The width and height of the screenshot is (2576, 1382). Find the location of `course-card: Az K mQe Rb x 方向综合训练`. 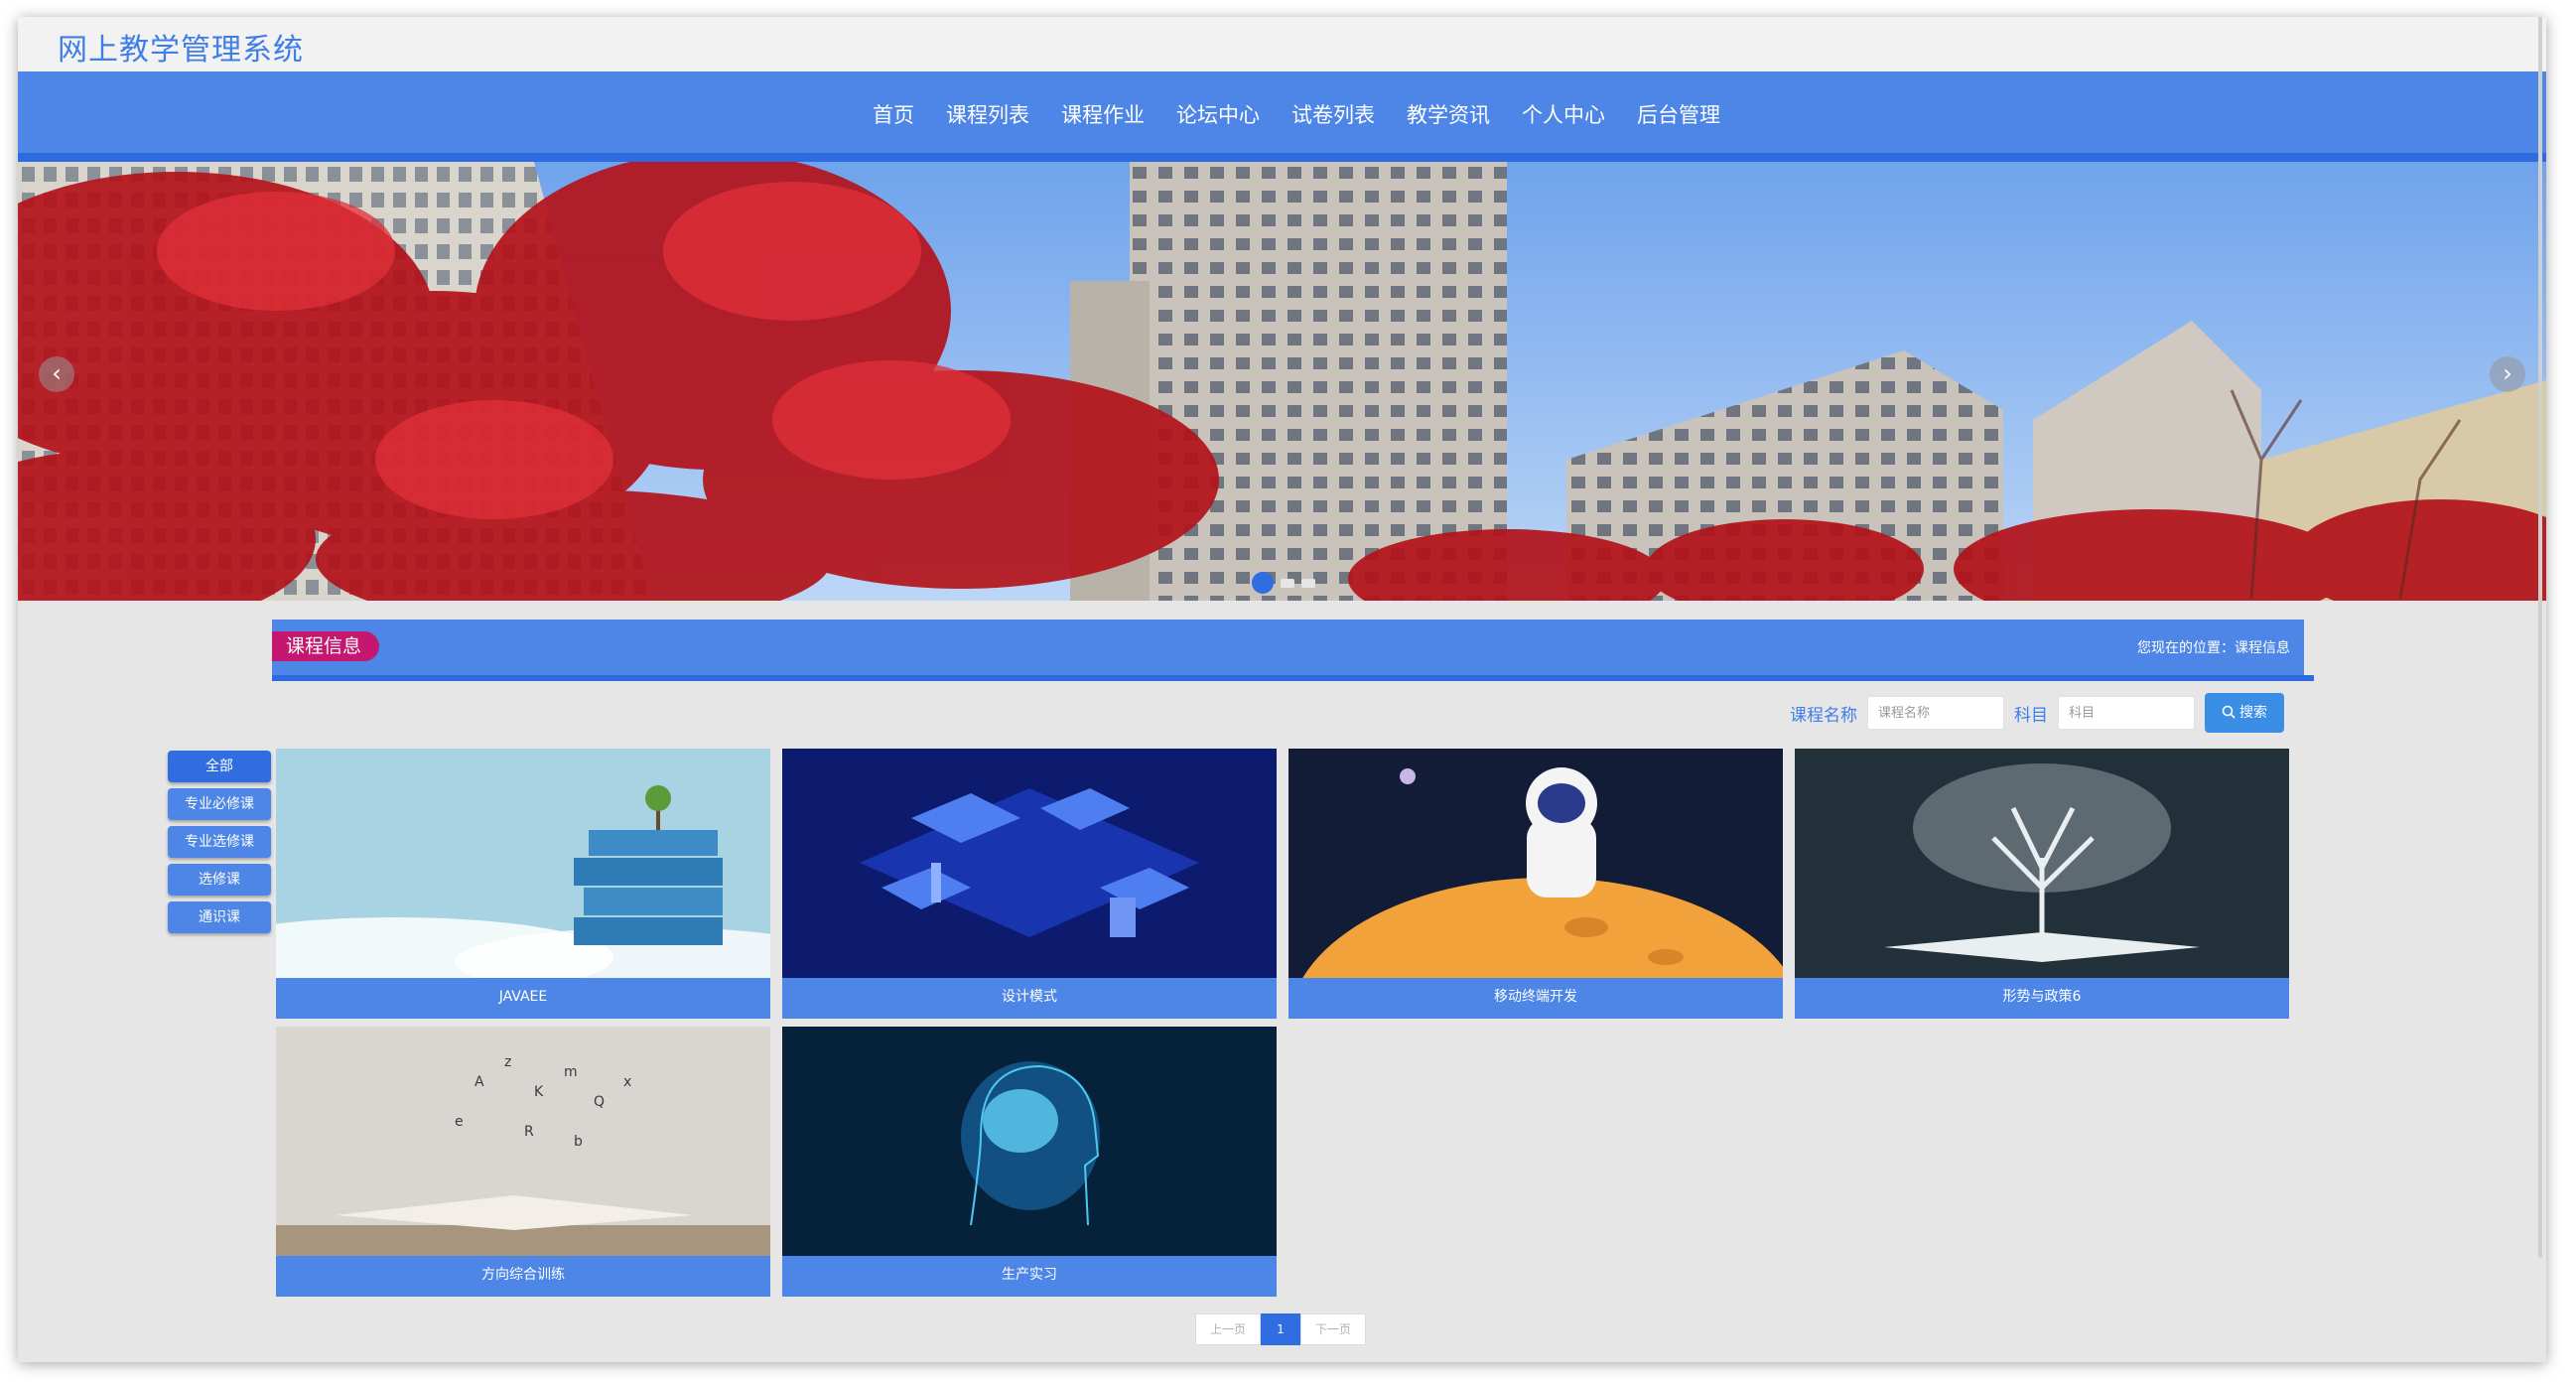

course-card: Az K mQe Rb x 方向综合训练 is located at coordinates (523, 1162).